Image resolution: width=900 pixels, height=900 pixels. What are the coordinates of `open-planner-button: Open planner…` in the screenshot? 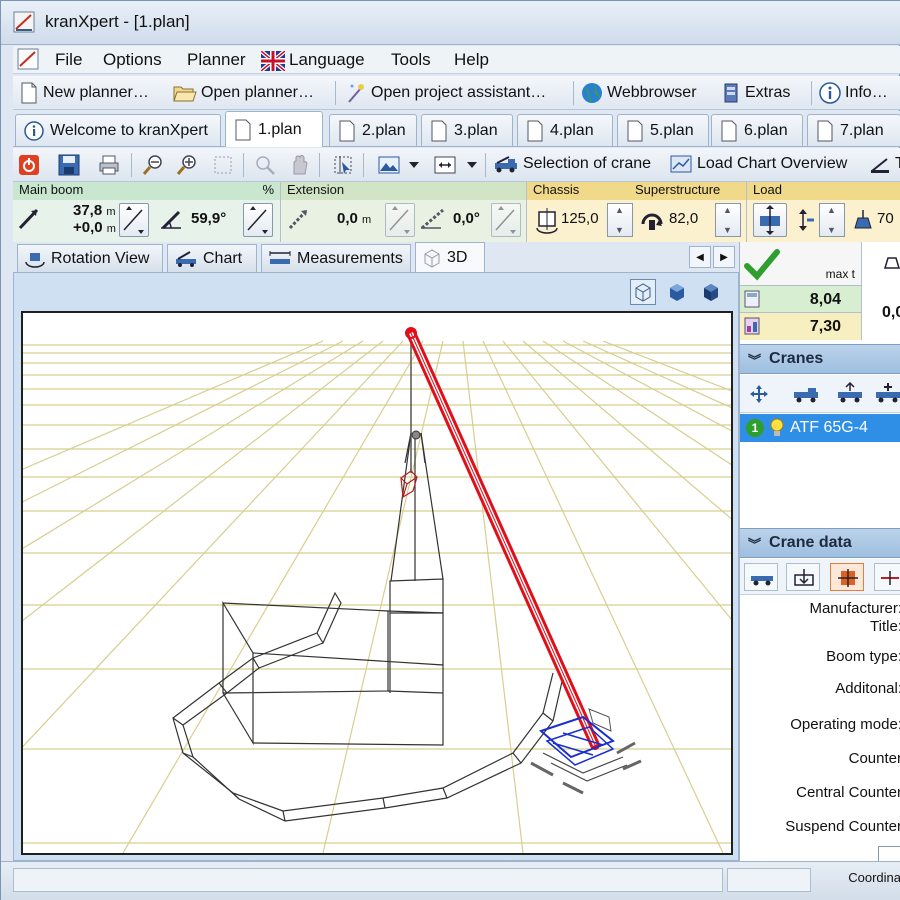 It's located at (243, 93).